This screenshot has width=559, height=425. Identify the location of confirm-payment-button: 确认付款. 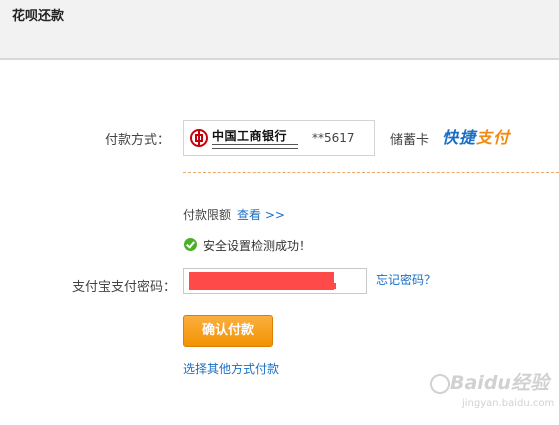
(228, 331).